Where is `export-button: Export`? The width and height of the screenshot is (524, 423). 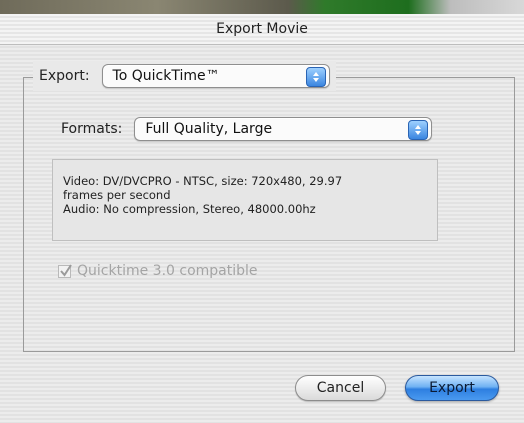 export-button: Export is located at coordinates (452, 388).